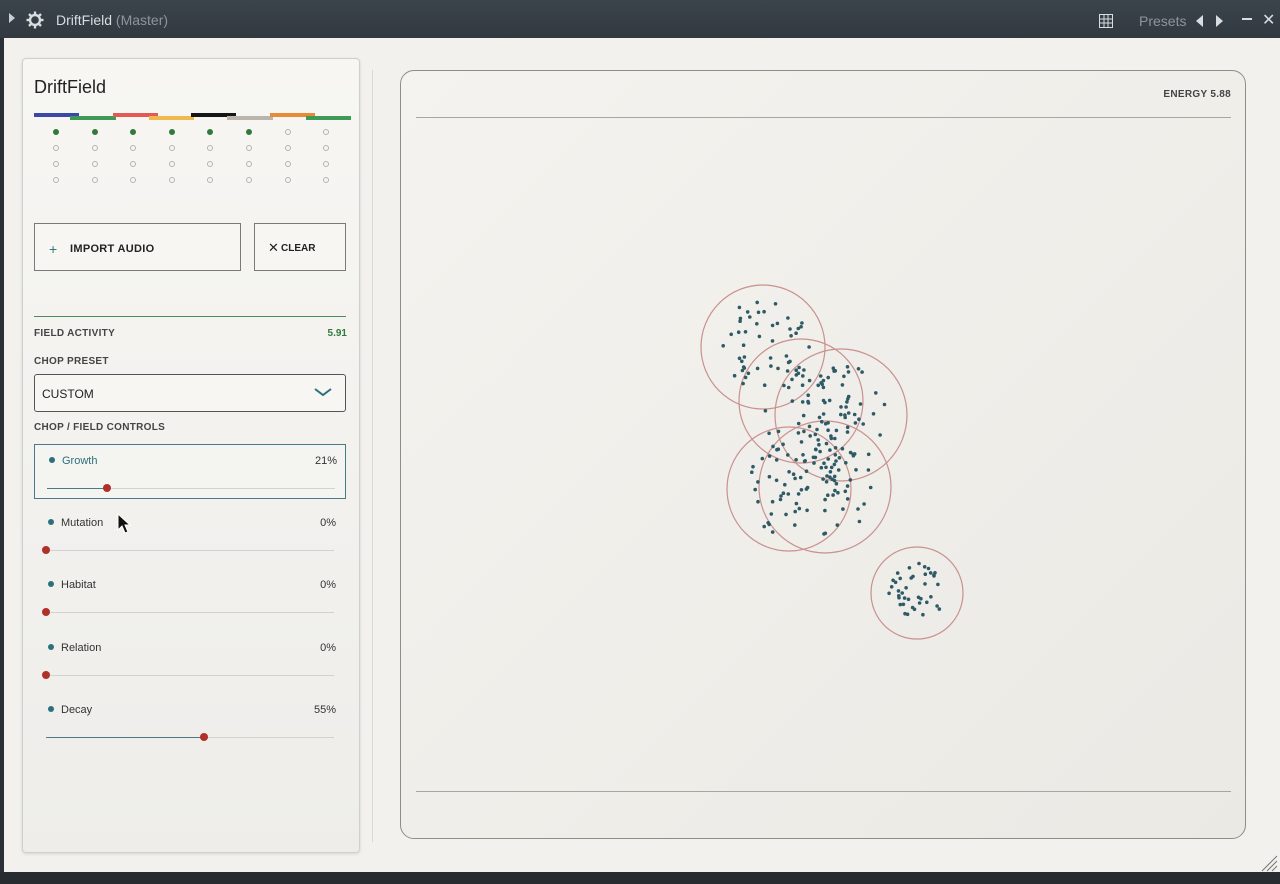  What do you see at coordinates (1199, 21) in the screenshot?
I see `previous-preset-icon` at bounding box center [1199, 21].